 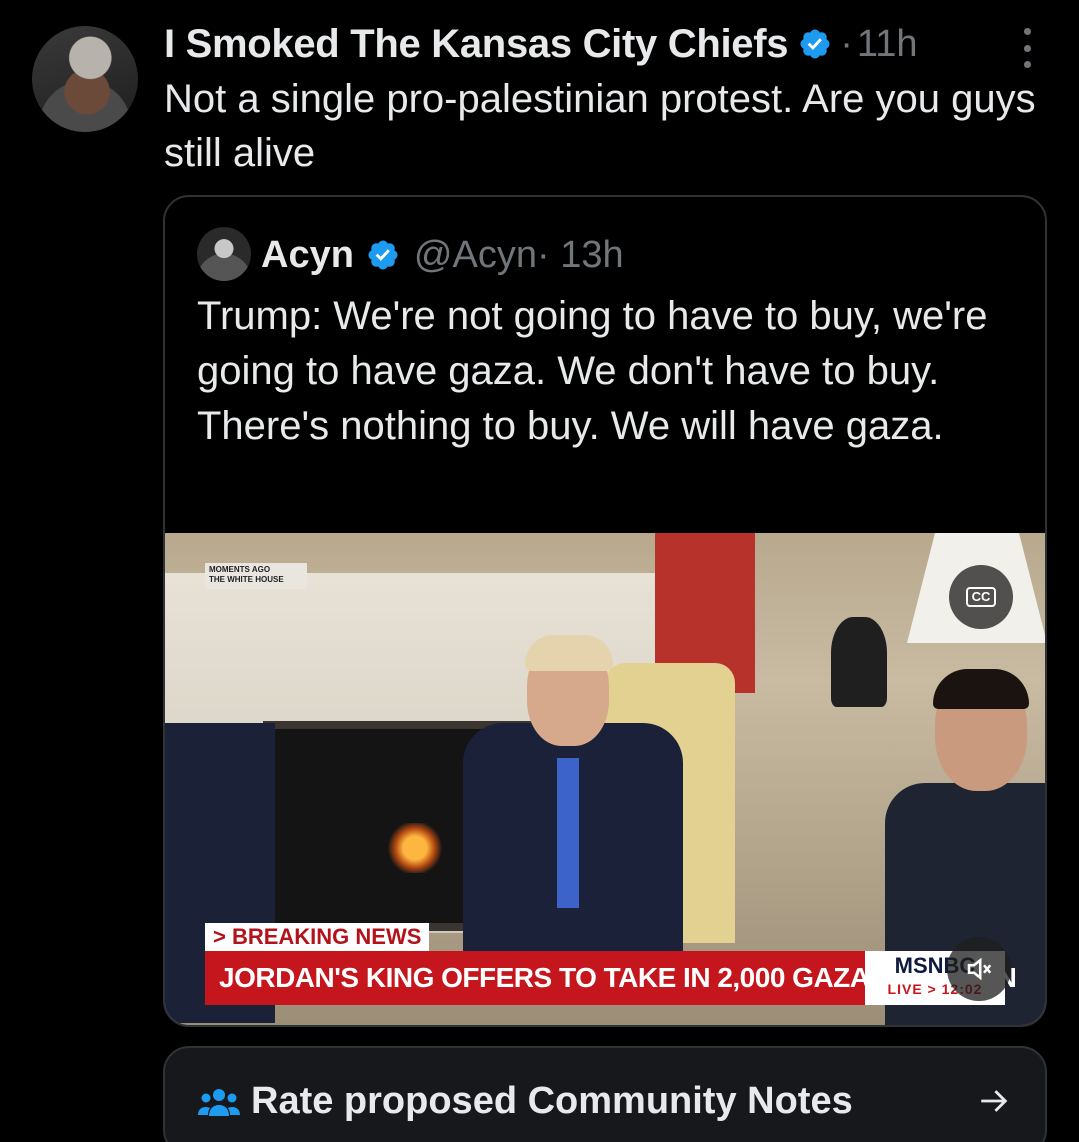 I want to click on video-location-overlay: MOMENTS AGO THE WHITE HOUSE, so click(x=256, y=576).